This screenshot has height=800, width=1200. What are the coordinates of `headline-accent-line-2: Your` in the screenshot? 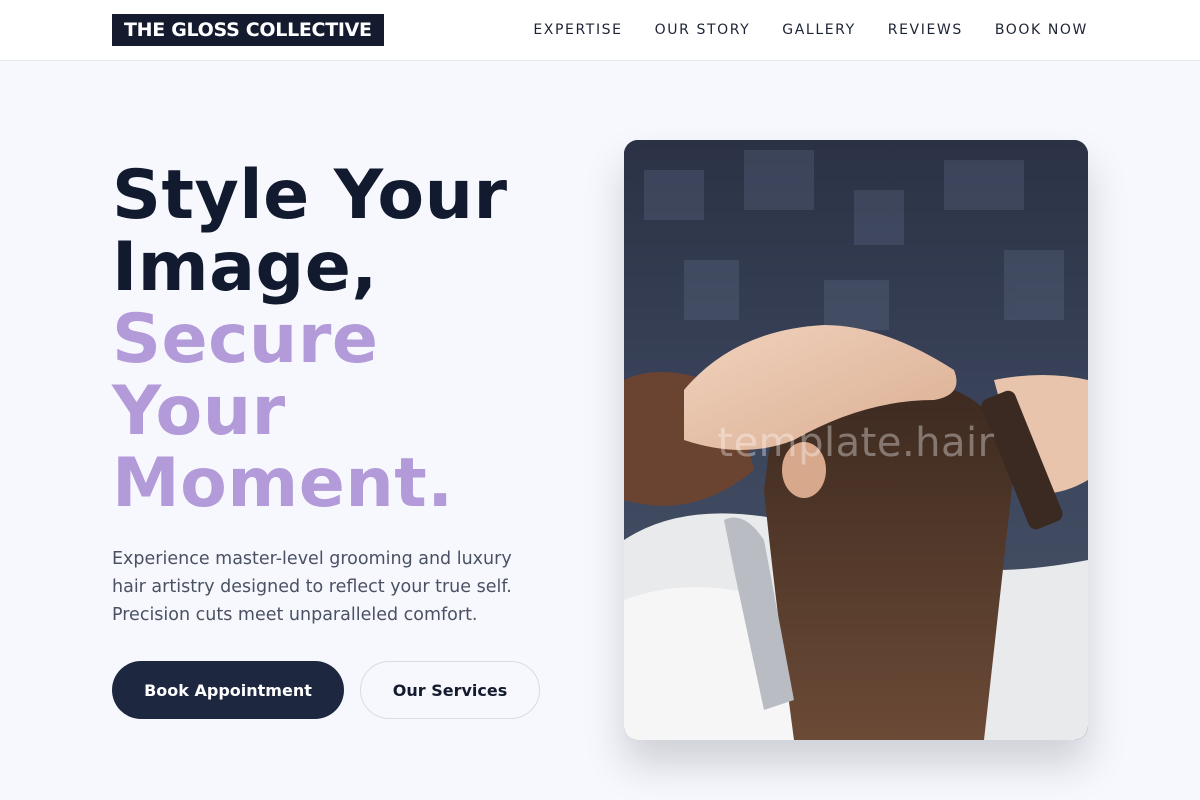 It's located at (199, 411).